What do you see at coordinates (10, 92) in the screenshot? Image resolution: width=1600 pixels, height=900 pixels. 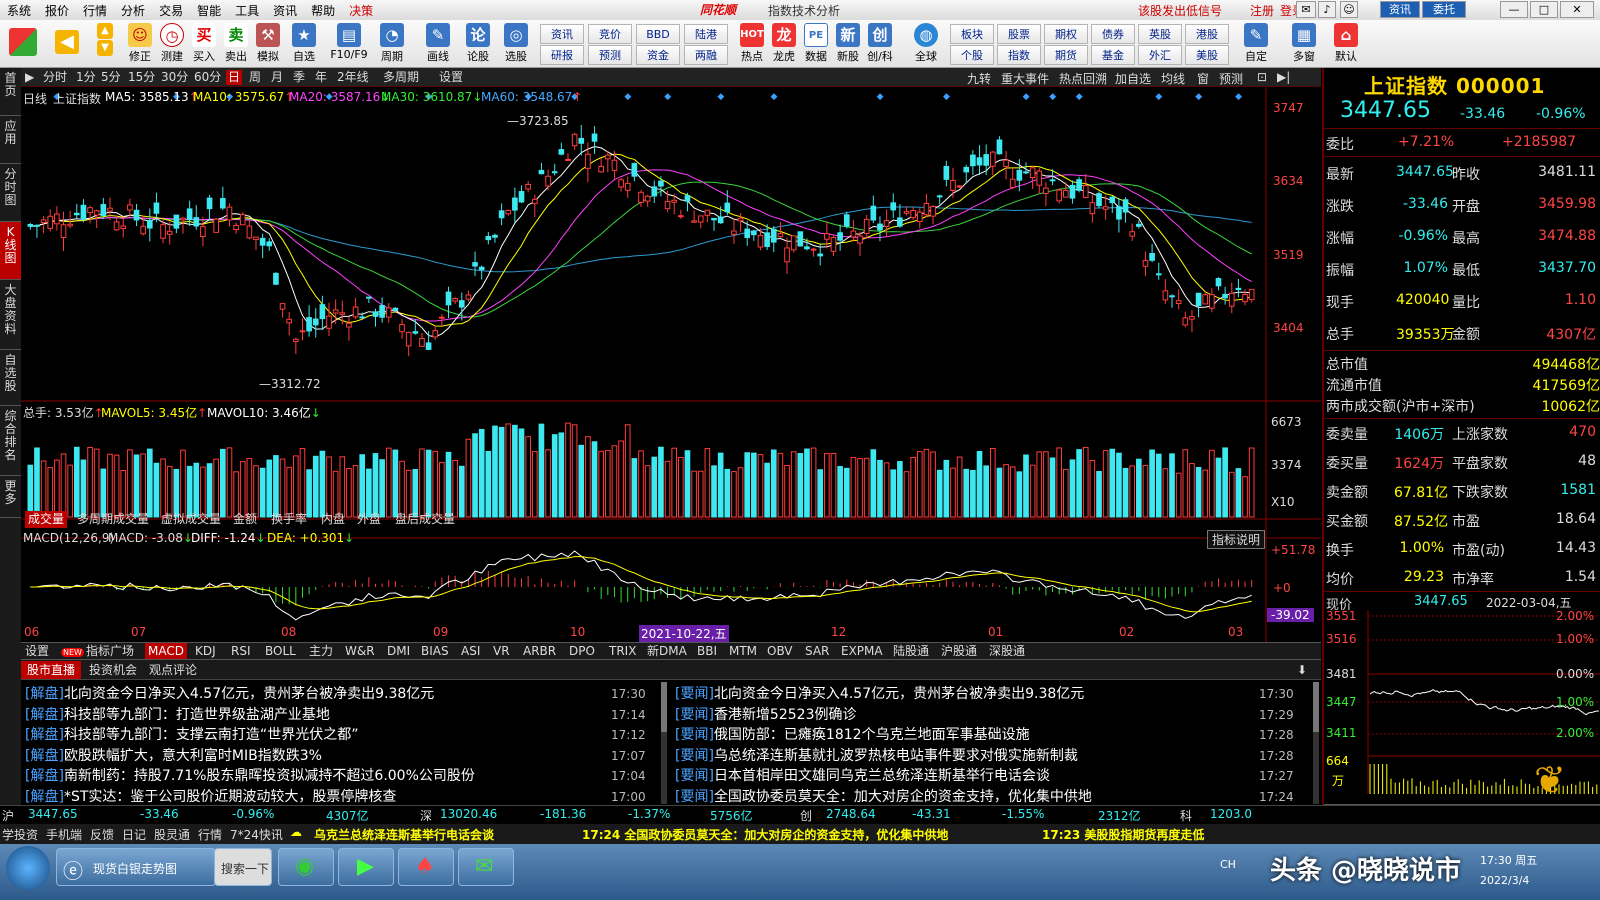 I see `sidebar-tab-home: 首页` at bounding box center [10, 92].